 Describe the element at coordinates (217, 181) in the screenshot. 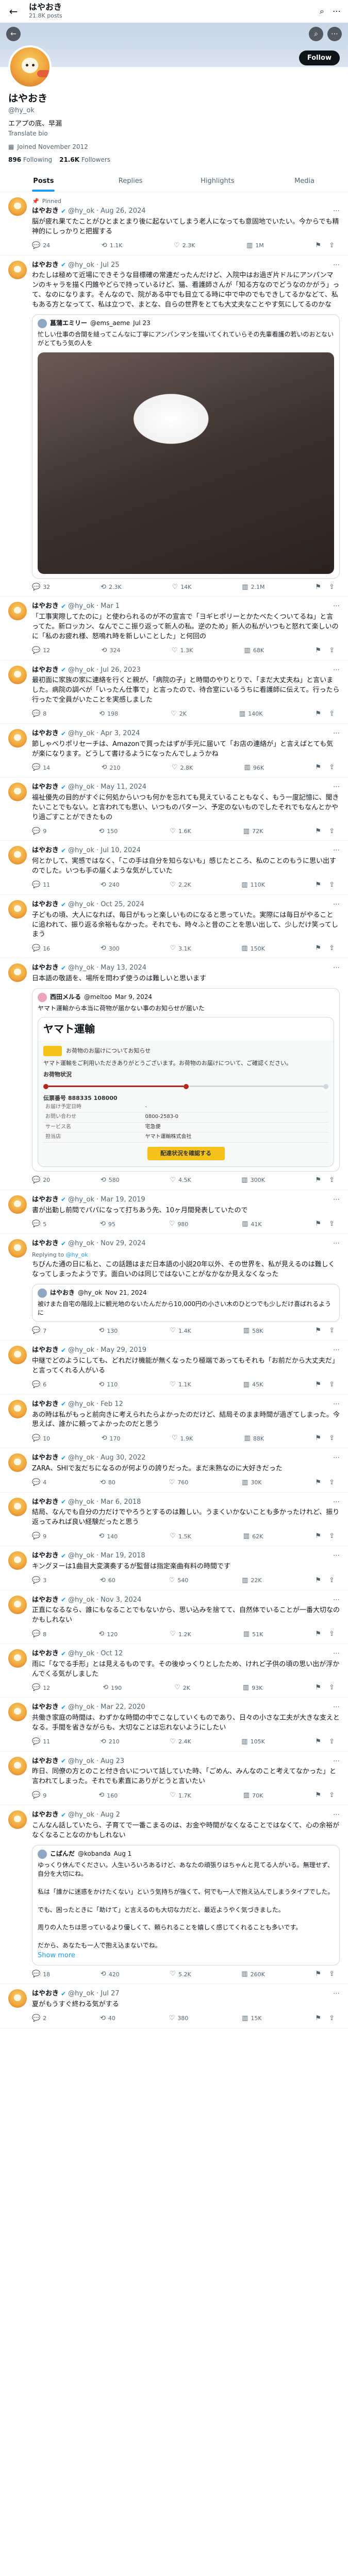

I see `tab-highlights: Highlights` at that location.